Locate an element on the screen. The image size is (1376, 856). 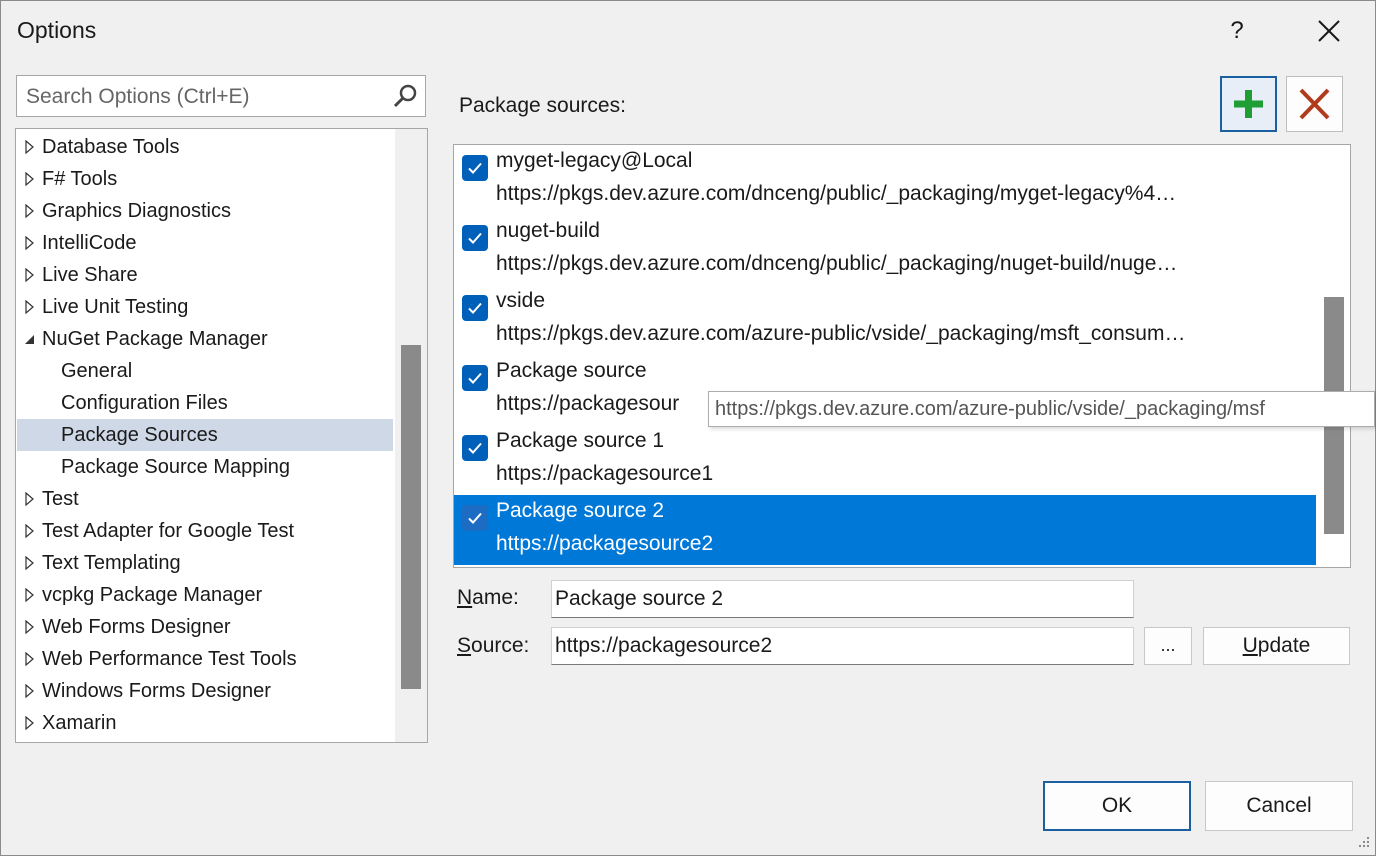
close-icon is located at coordinates (1329, 31).